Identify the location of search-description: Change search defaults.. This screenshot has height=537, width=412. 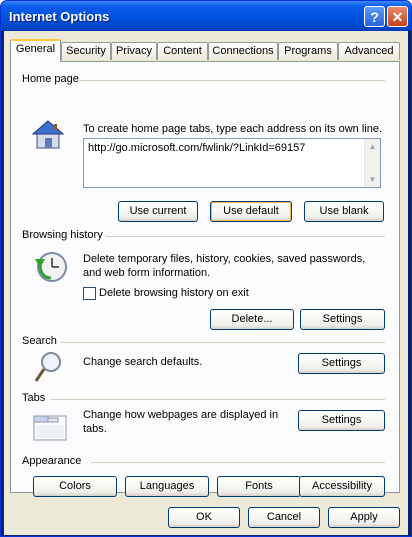
(143, 362).